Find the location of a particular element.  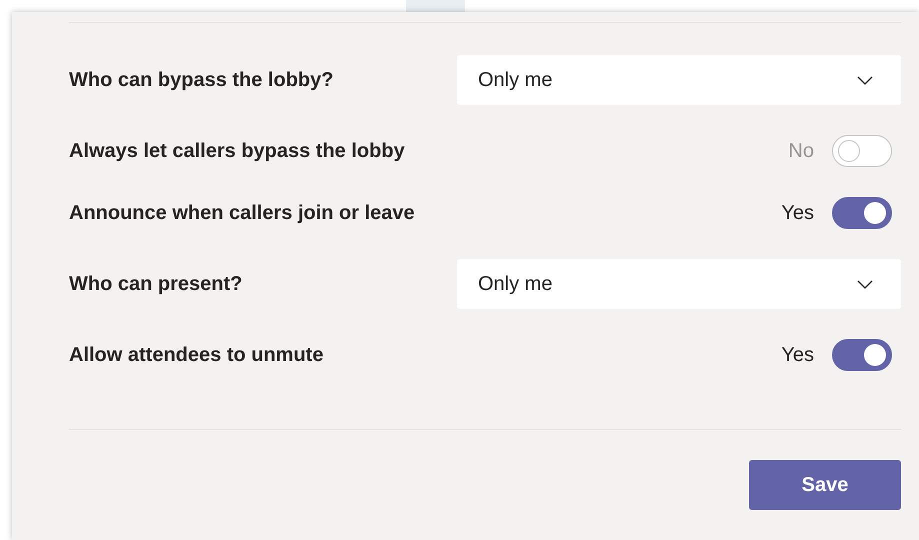

setting-label: Announce when callers join or leave is located at coordinates (242, 213).